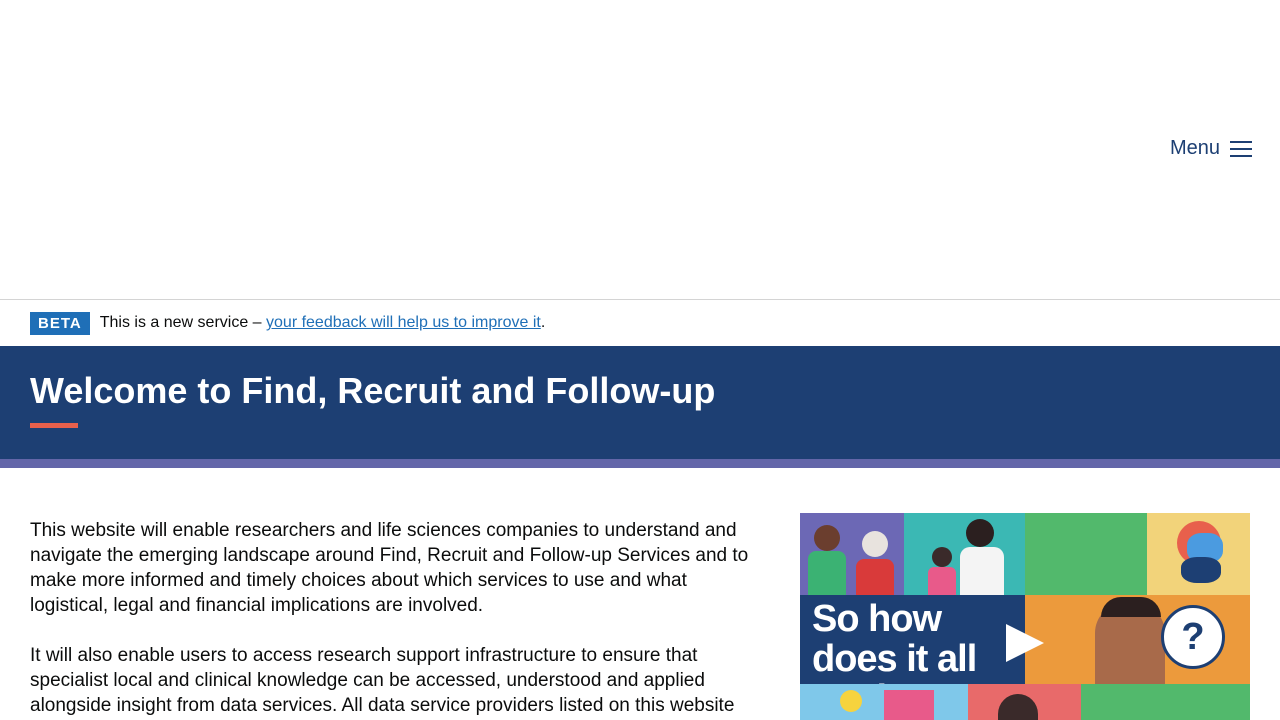 The height and width of the screenshot is (720, 1280). Describe the element at coordinates (54, 425) in the screenshot. I see `title-accent-bar` at that location.